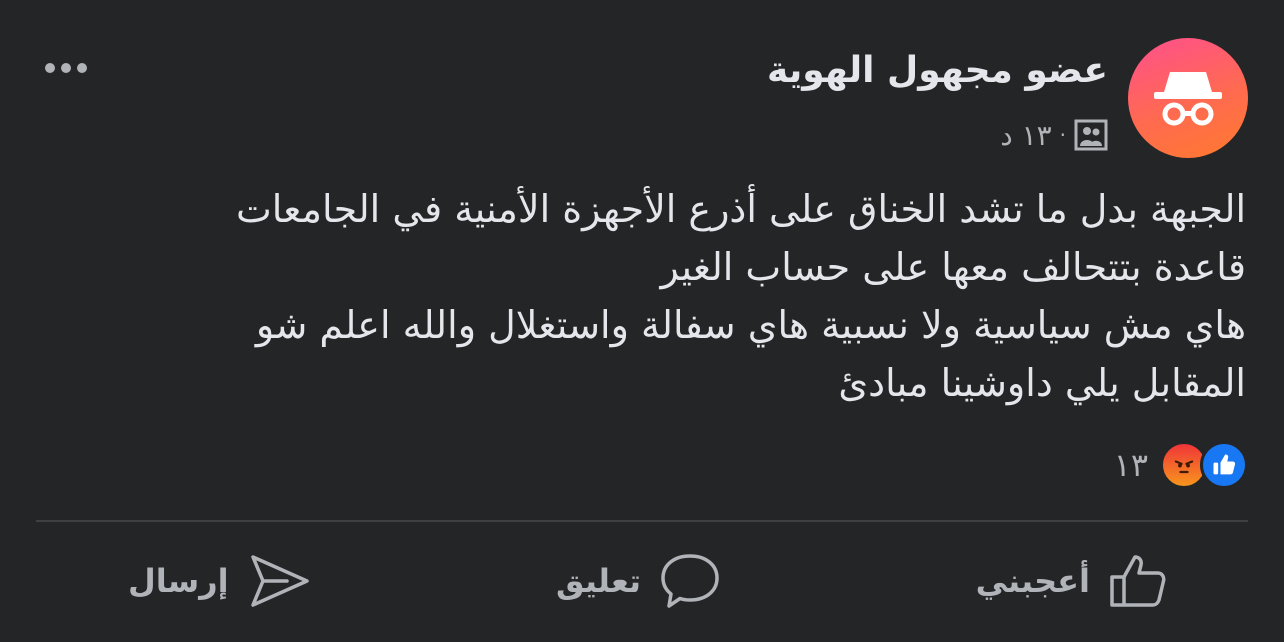  I want to click on avatar, so click(1188, 98).